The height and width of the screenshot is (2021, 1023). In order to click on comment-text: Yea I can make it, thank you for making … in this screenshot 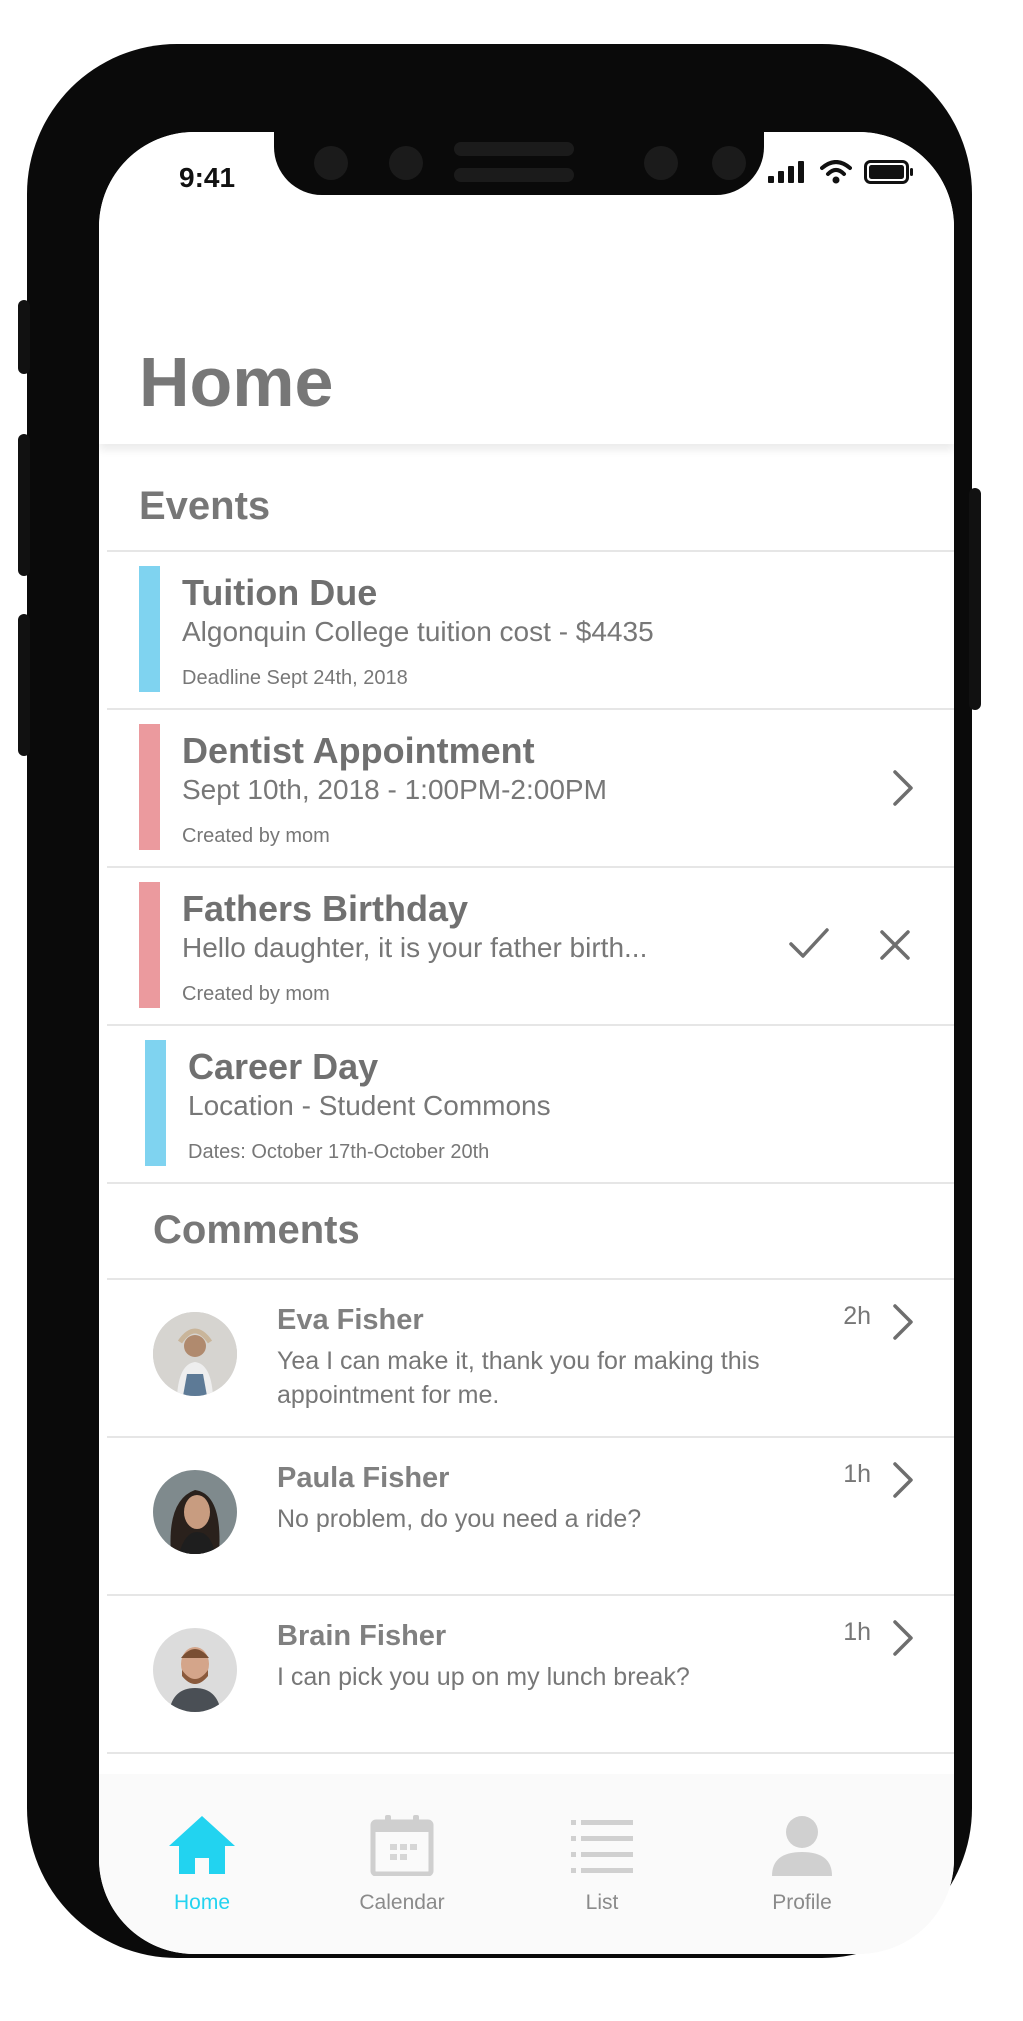, I will do `click(518, 1378)`.